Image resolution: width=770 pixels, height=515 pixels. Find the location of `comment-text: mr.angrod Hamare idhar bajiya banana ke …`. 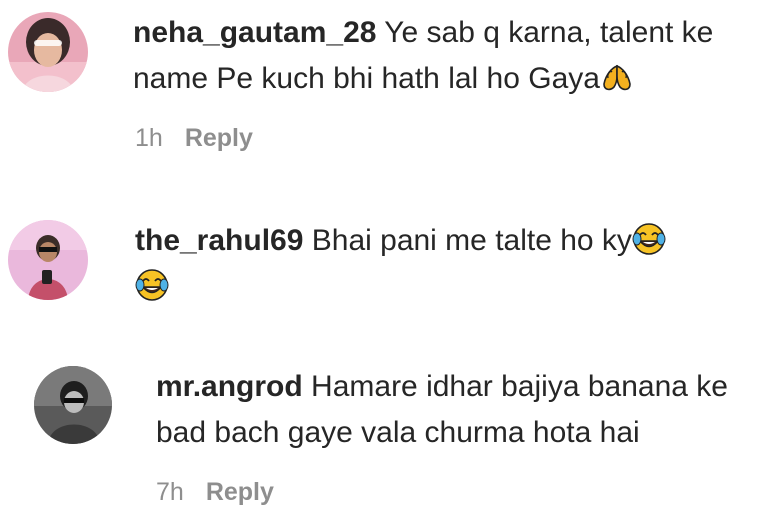

comment-text: mr.angrod Hamare idhar bajiya banana ke … is located at coordinates (456, 410).